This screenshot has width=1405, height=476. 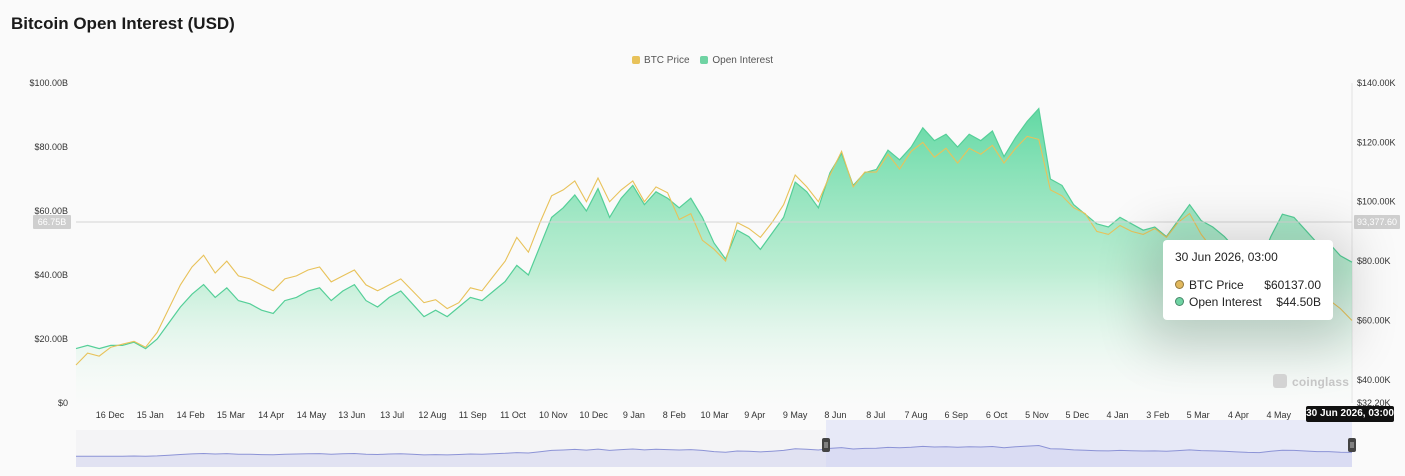 I want to click on tooltip-label-btc-price: BTC Price, so click(x=1216, y=284).